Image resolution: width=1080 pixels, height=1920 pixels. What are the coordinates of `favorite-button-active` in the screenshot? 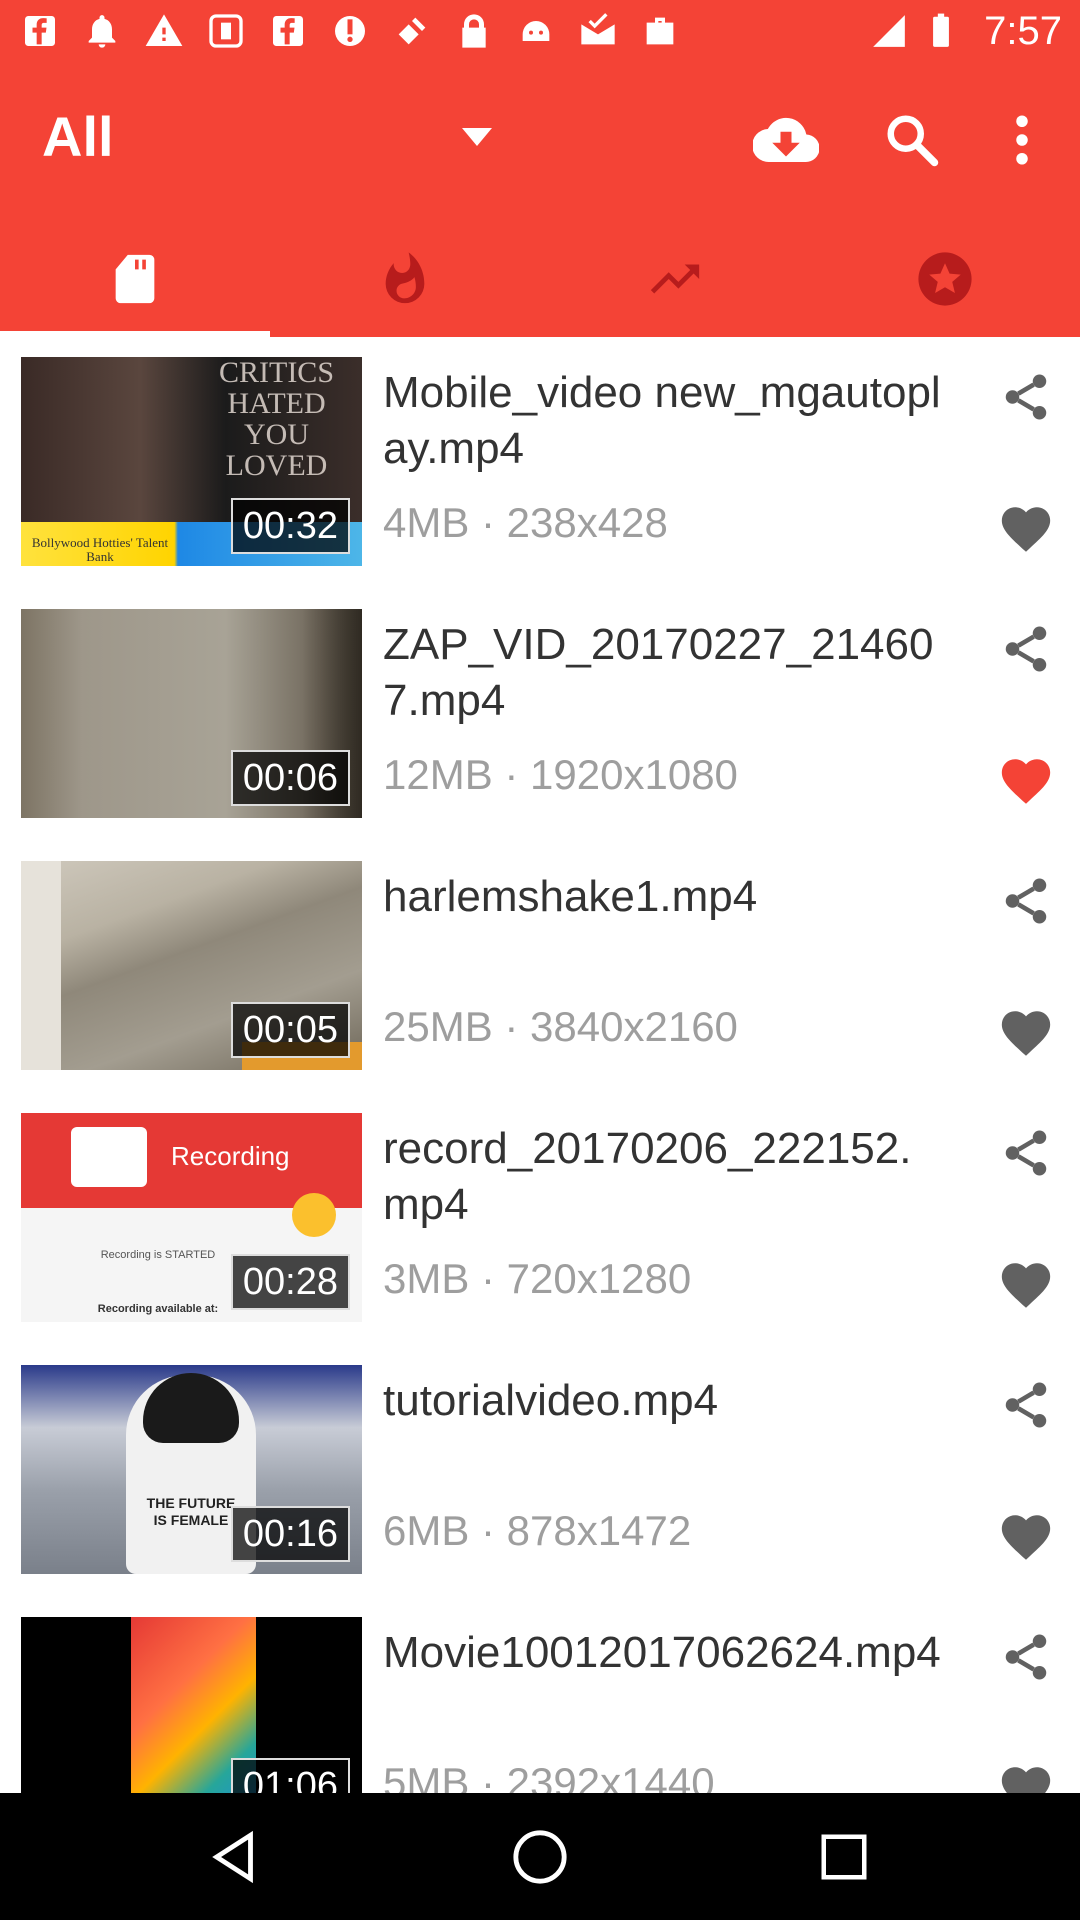 It's located at (1026, 781).